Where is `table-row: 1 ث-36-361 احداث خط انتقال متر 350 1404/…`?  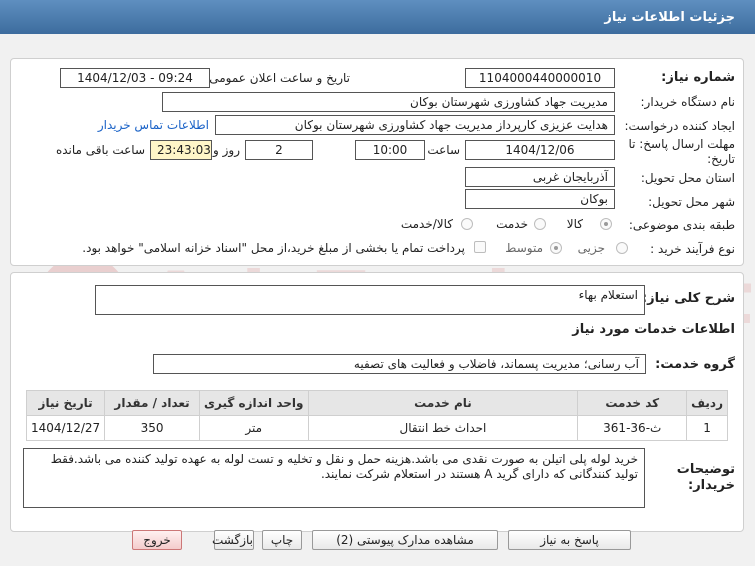
table-row: 1 ث-36-361 احداث خط انتقال متر 350 1404/… is located at coordinates (376, 428).